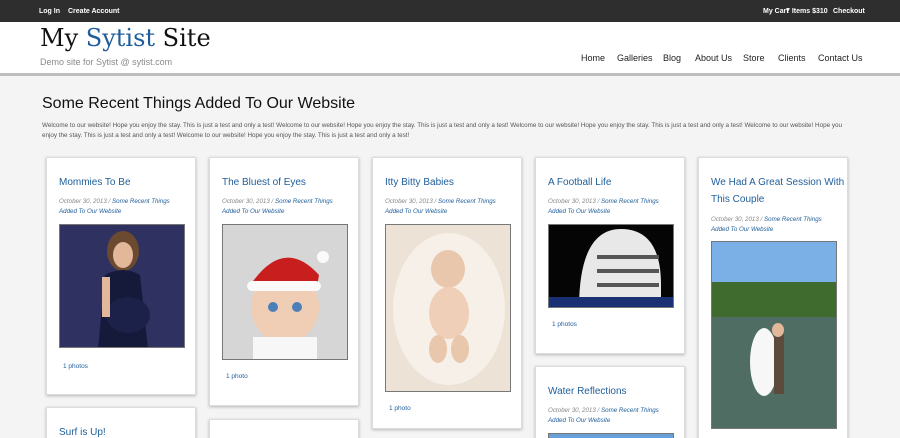  Describe the element at coordinates (95, 182) in the screenshot. I see `card-title: Mommies To Be` at that location.